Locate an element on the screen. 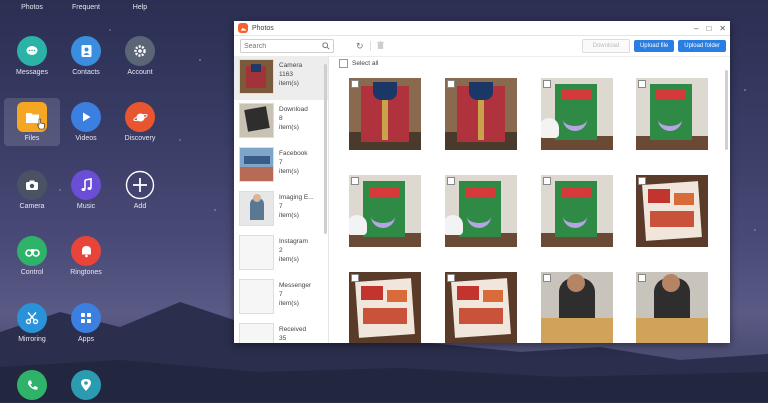 The image size is (768, 403). album-item: Imaging E... 7 item(s) is located at coordinates (281, 210).